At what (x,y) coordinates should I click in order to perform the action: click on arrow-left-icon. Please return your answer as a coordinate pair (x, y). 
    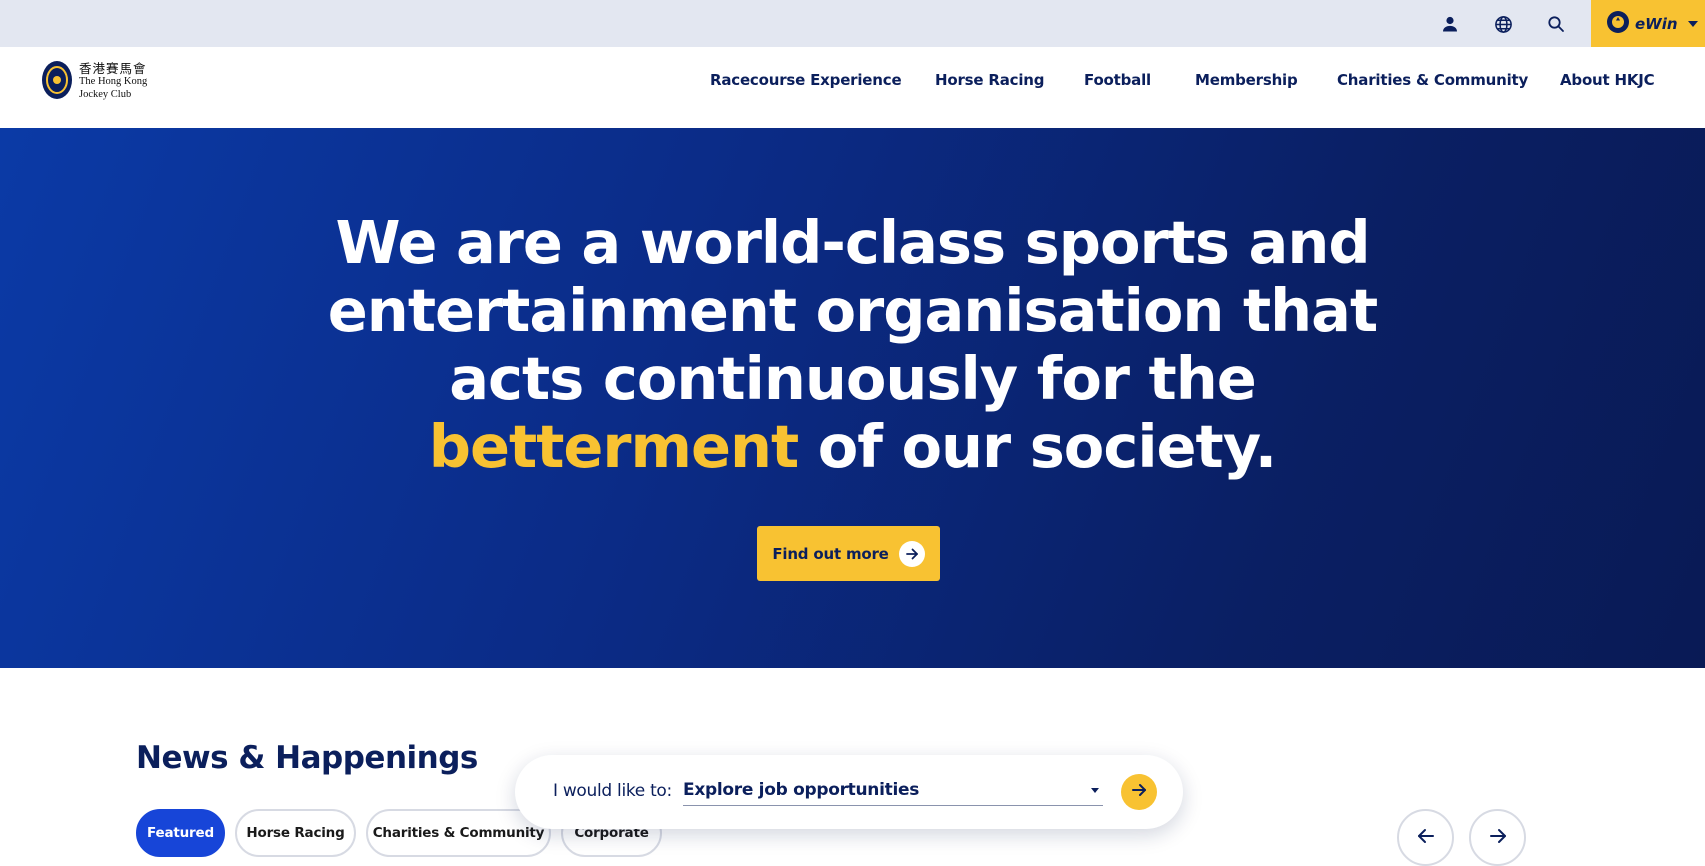
    Looking at the image, I should click on (1426, 838).